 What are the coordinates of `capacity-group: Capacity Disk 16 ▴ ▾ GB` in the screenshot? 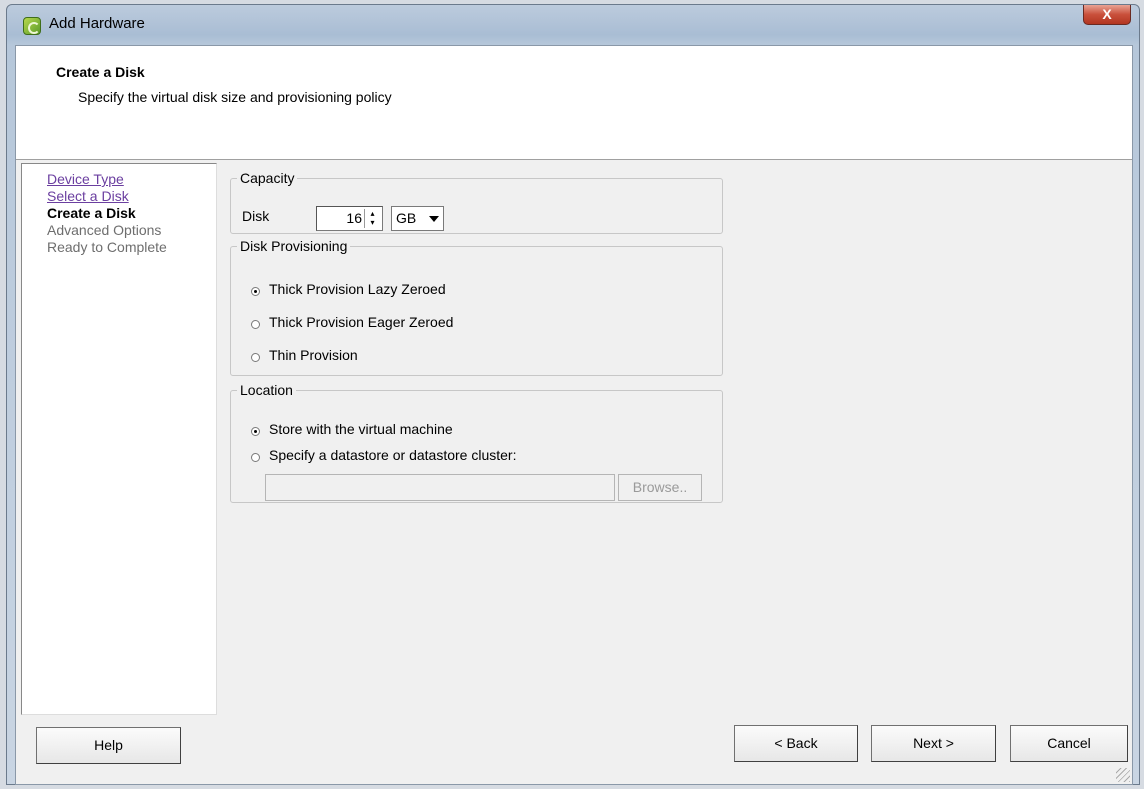 It's located at (476, 202).